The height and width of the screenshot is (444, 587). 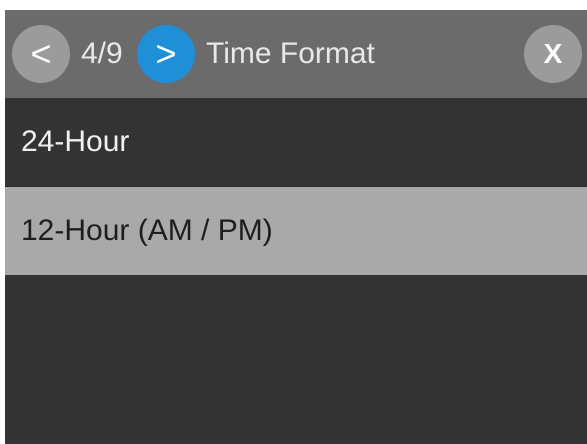 What do you see at coordinates (75, 141) in the screenshot?
I see `option-label: 24-Hour` at bounding box center [75, 141].